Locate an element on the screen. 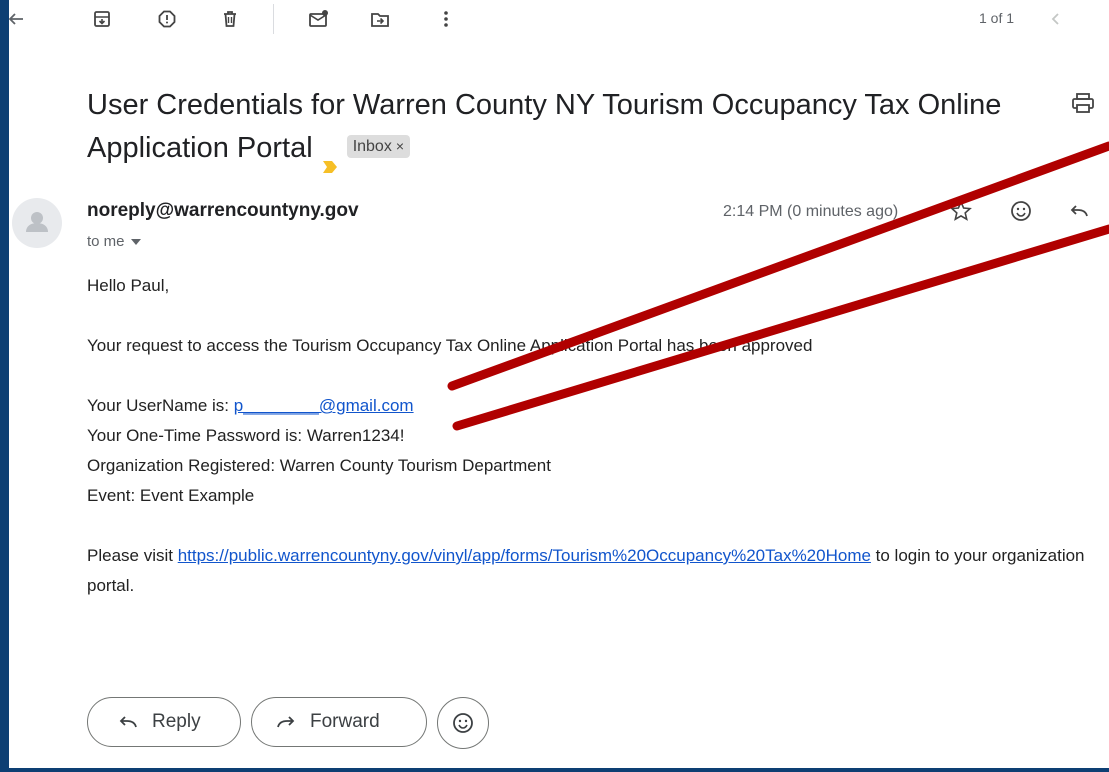 This screenshot has height=772, width=1109. emoji-react-button is located at coordinates (463, 723).